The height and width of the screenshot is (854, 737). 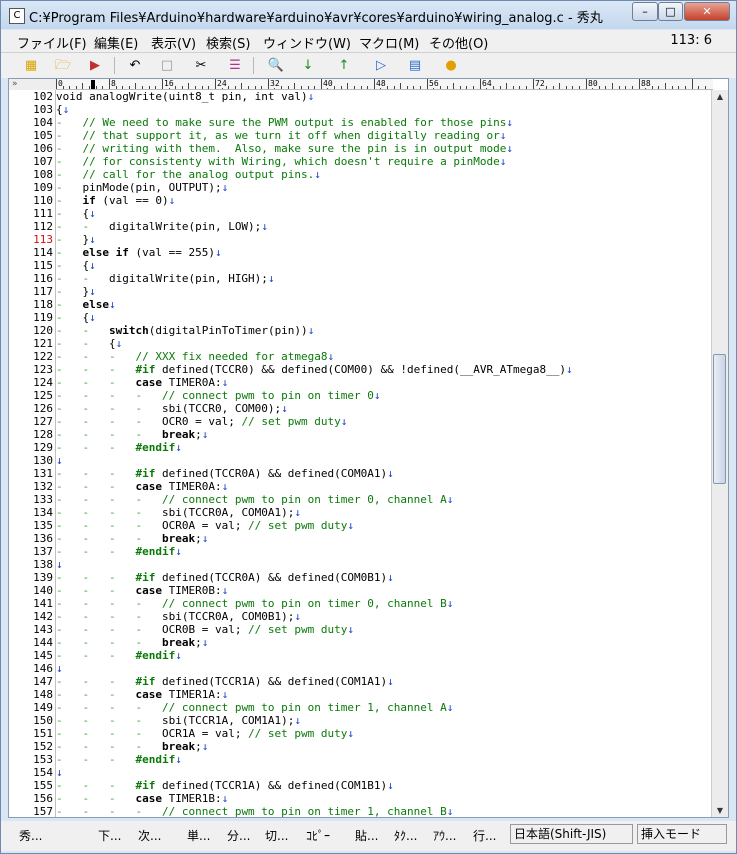 I want to click on code-line: 116- - digitalWrite(pin, HIGH);↓, so click(x=361, y=278).